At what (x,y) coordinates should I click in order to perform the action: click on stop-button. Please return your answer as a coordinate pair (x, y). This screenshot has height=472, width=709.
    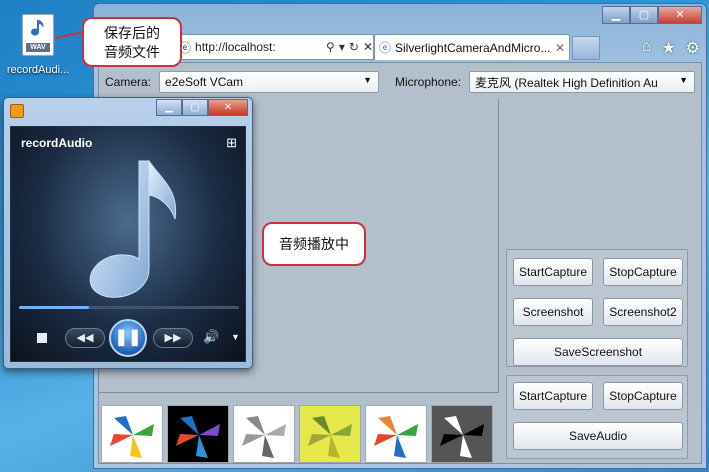
    Looking at the image, I should click on (42, 338).